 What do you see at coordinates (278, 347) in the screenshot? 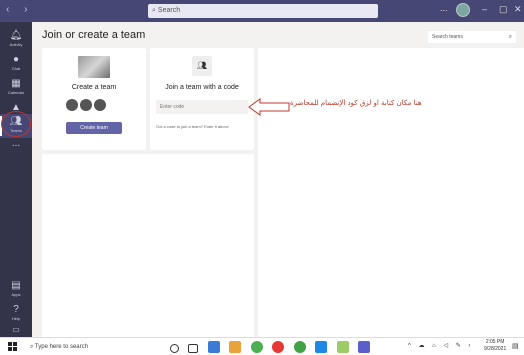
I see `chrome-icon` at bounding box center [278, 347].